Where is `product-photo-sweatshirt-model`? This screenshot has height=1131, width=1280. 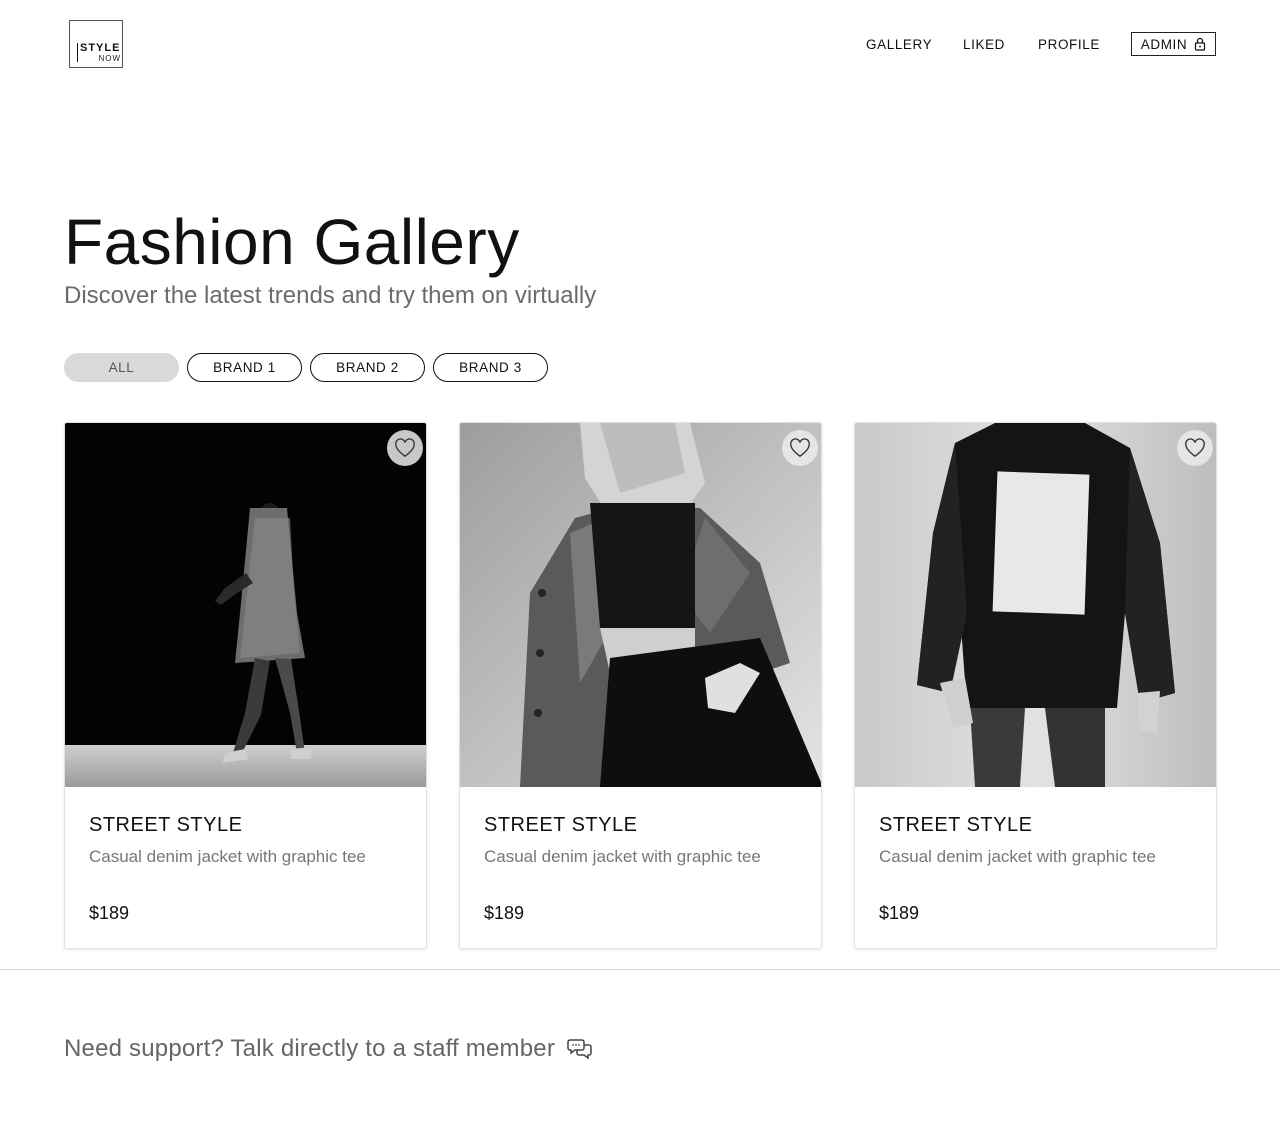
product-photo-sweatshirt-model is located at coordinates (1035, 605).